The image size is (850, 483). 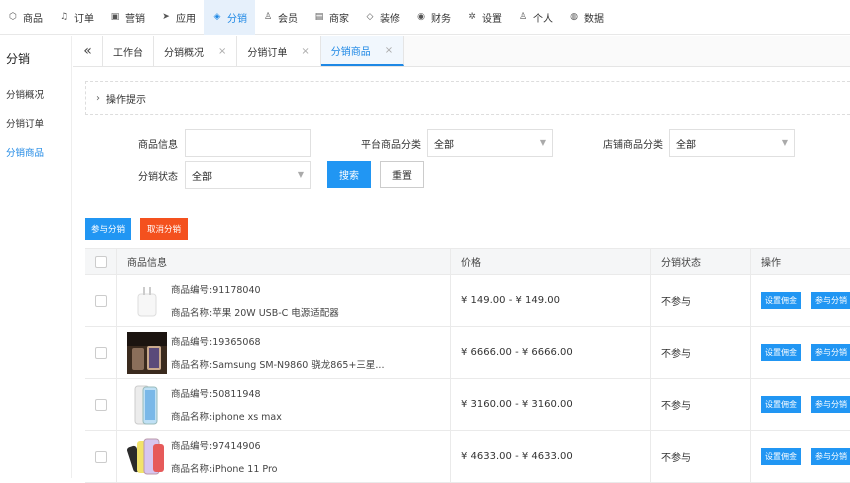 I want to click on cancel-distribution-button: 取消分销, so click(x=164, y=229).